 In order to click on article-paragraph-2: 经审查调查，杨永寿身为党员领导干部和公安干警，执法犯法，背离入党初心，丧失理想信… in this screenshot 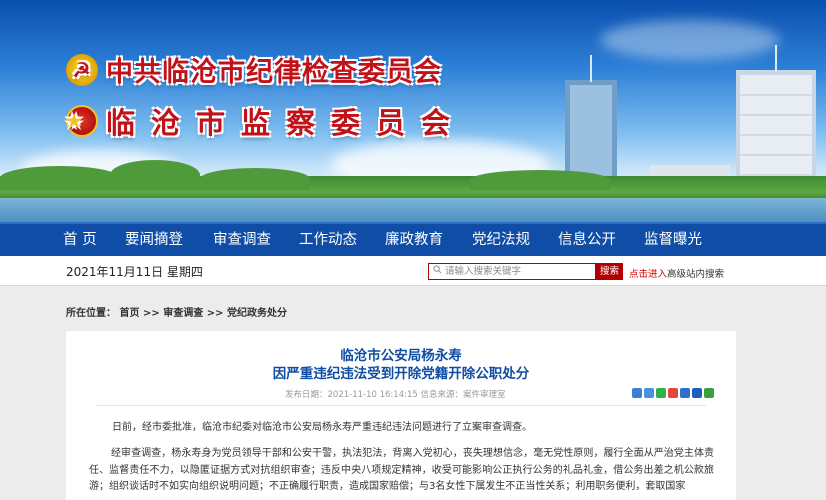, I will do `click(401, 470)`.